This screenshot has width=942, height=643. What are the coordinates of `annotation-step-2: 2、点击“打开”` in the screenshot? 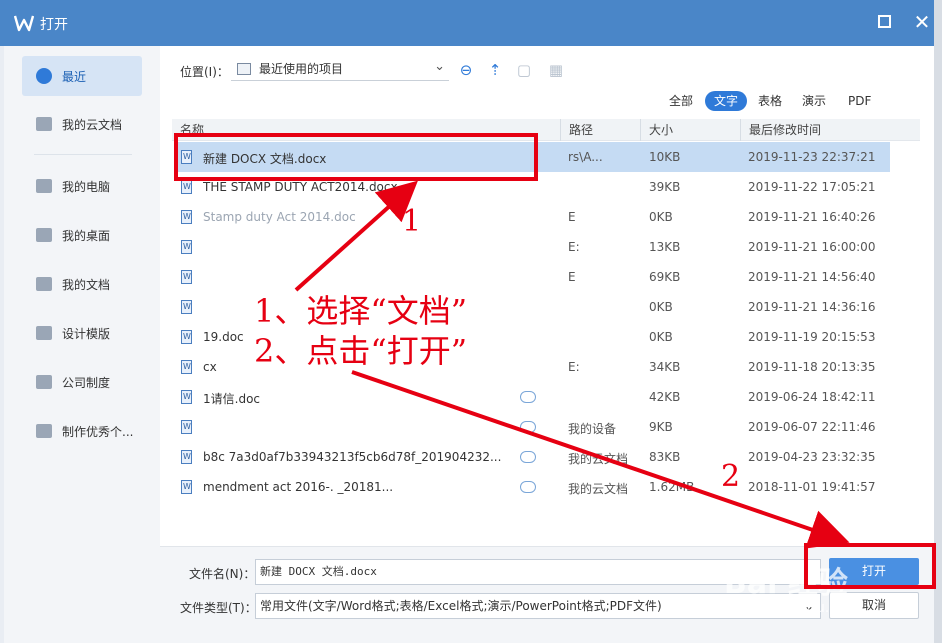 It's located at (361, 351).